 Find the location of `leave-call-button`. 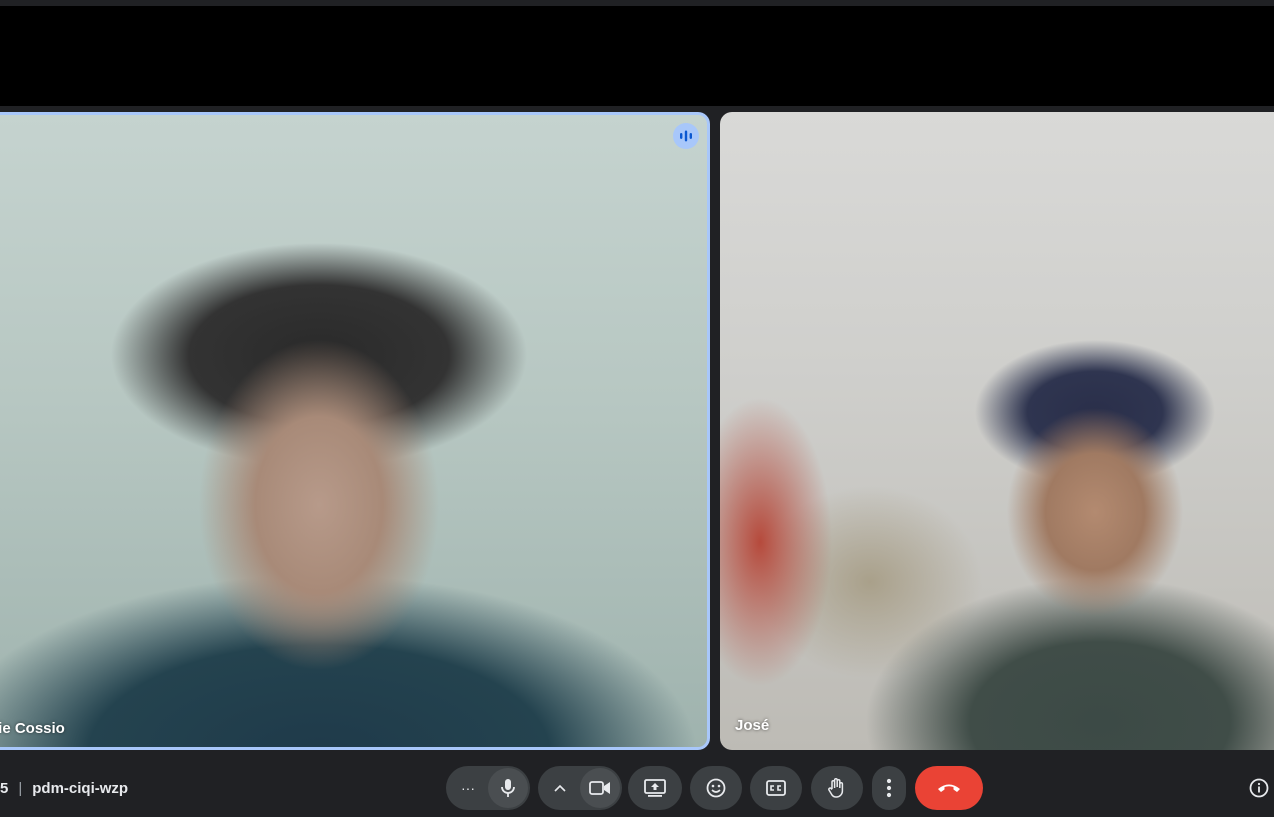

leave-call-button is located at coordinates (949, 788).